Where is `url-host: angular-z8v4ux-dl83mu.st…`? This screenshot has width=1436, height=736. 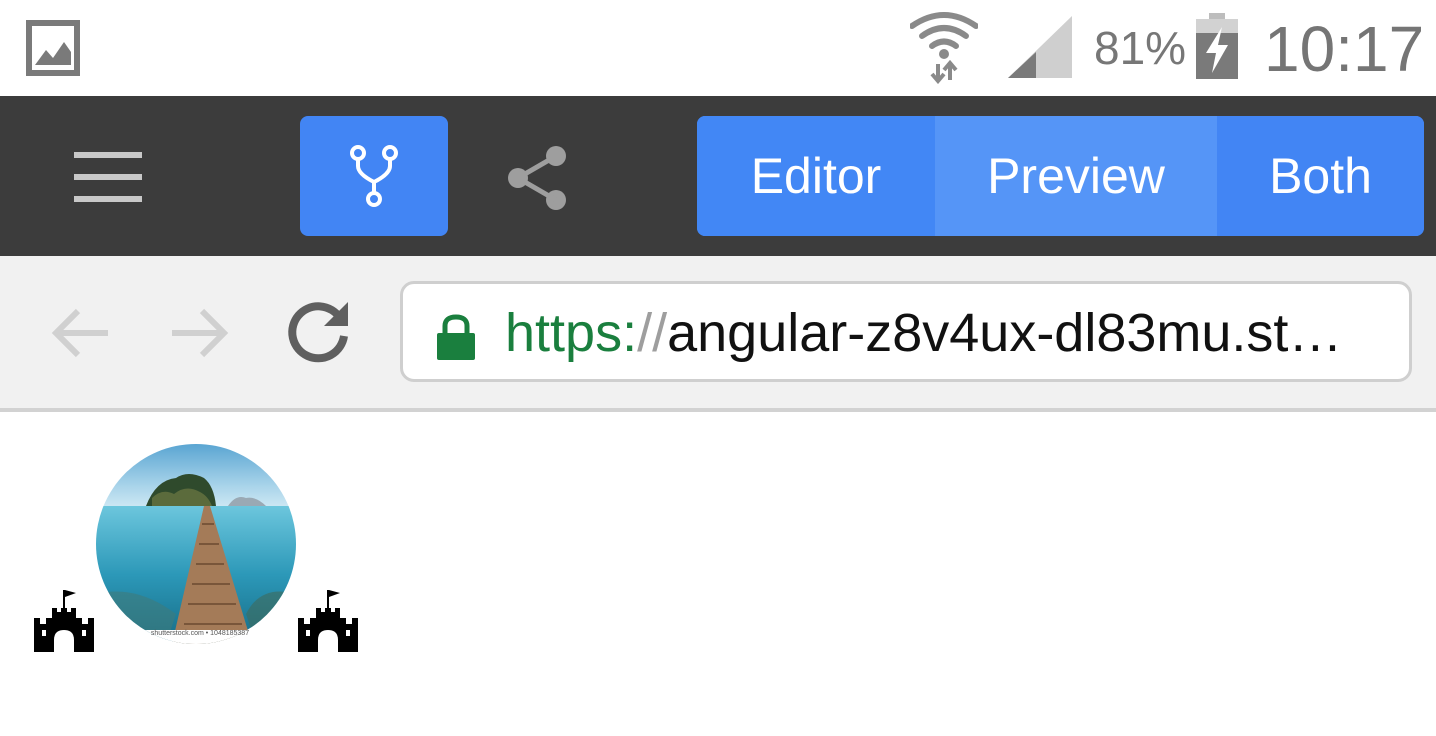
url-host: angular-z8v4ux-dl83mu.st… is located at coordinates (1005, 333).